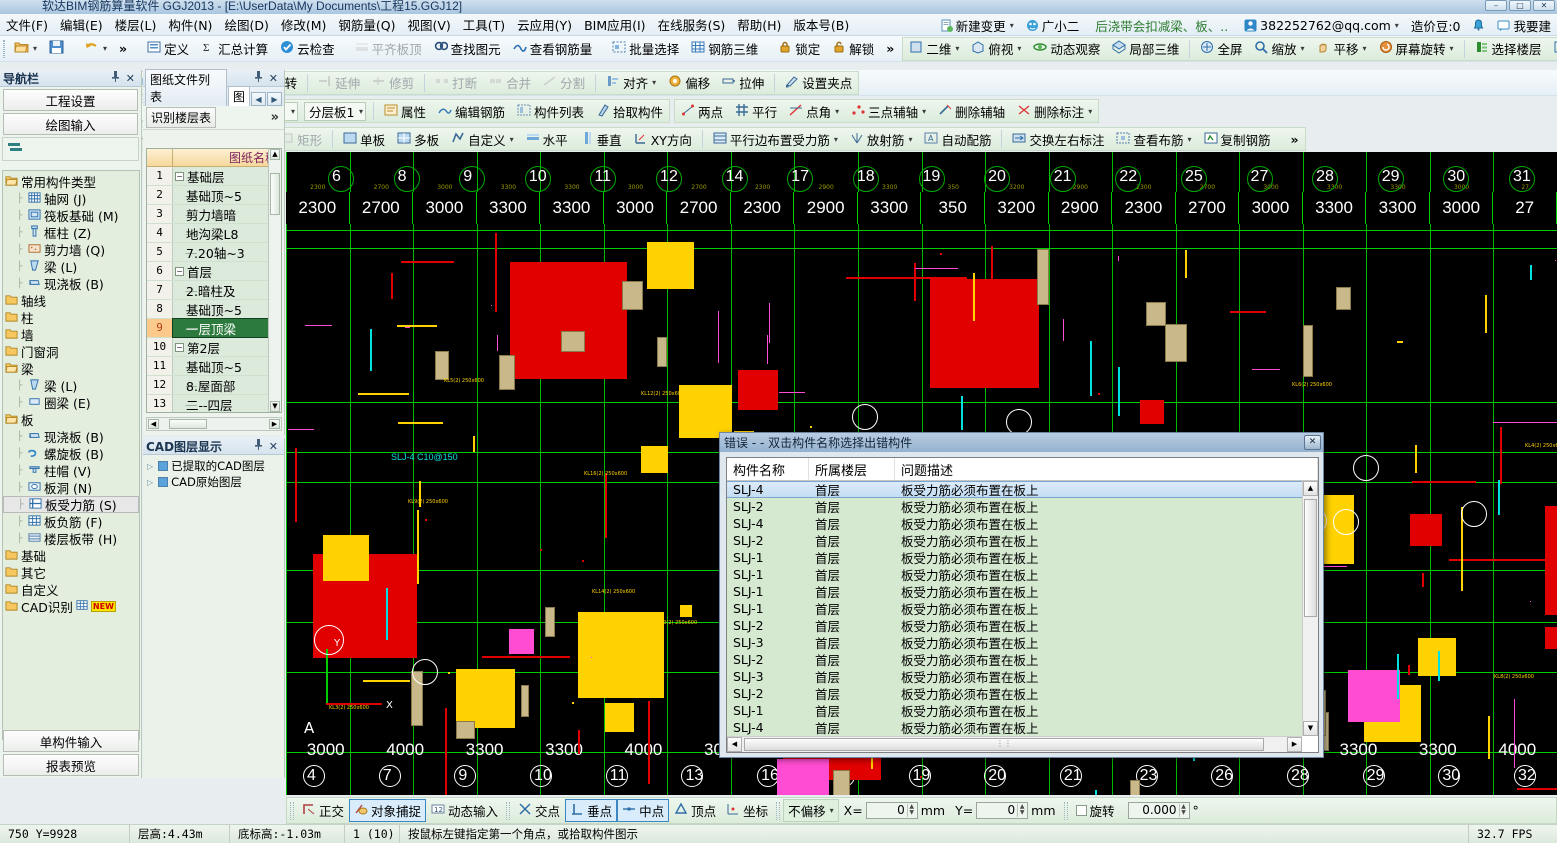 This screenshot has height=843, width=1557. What do you see at coordinates (214, 252) in the screenshot?
I see `drawing-row-4: 5—7.20轴~3` at bounding box center [214, 252].